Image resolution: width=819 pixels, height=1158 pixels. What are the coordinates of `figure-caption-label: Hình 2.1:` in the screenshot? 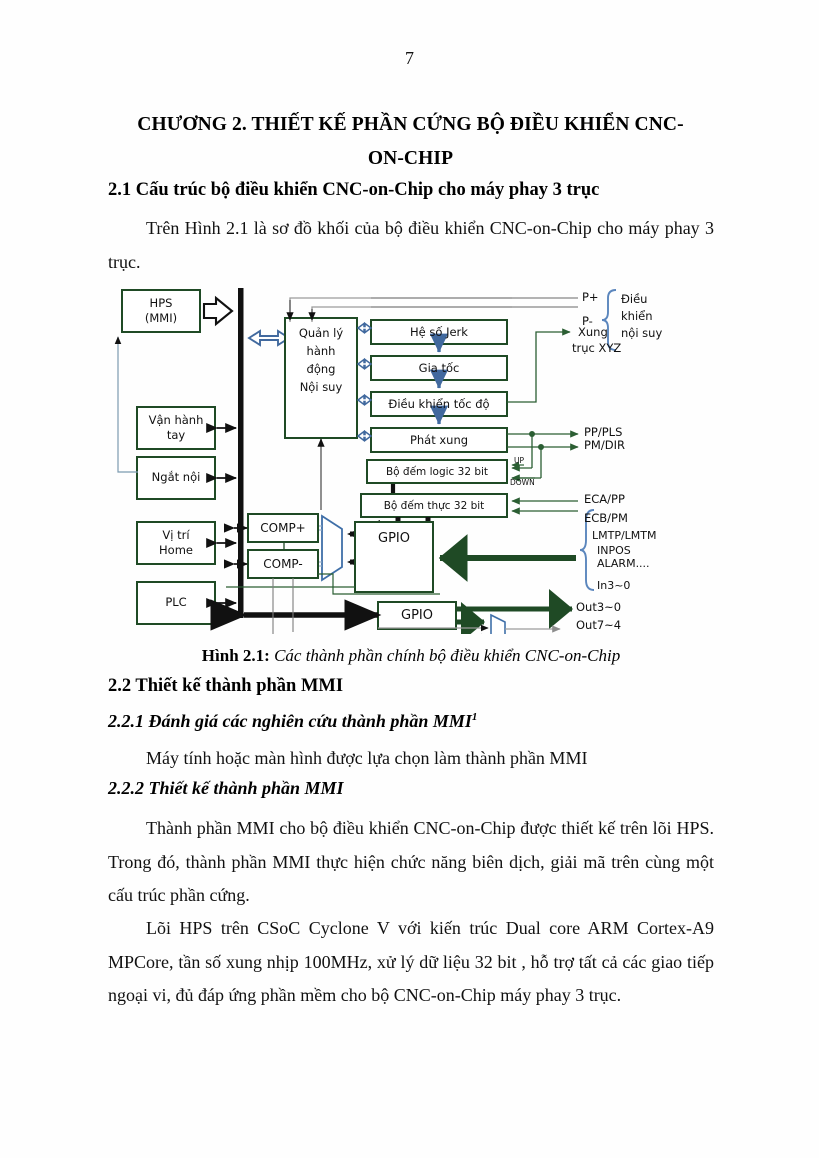 It's located at (235, 655).